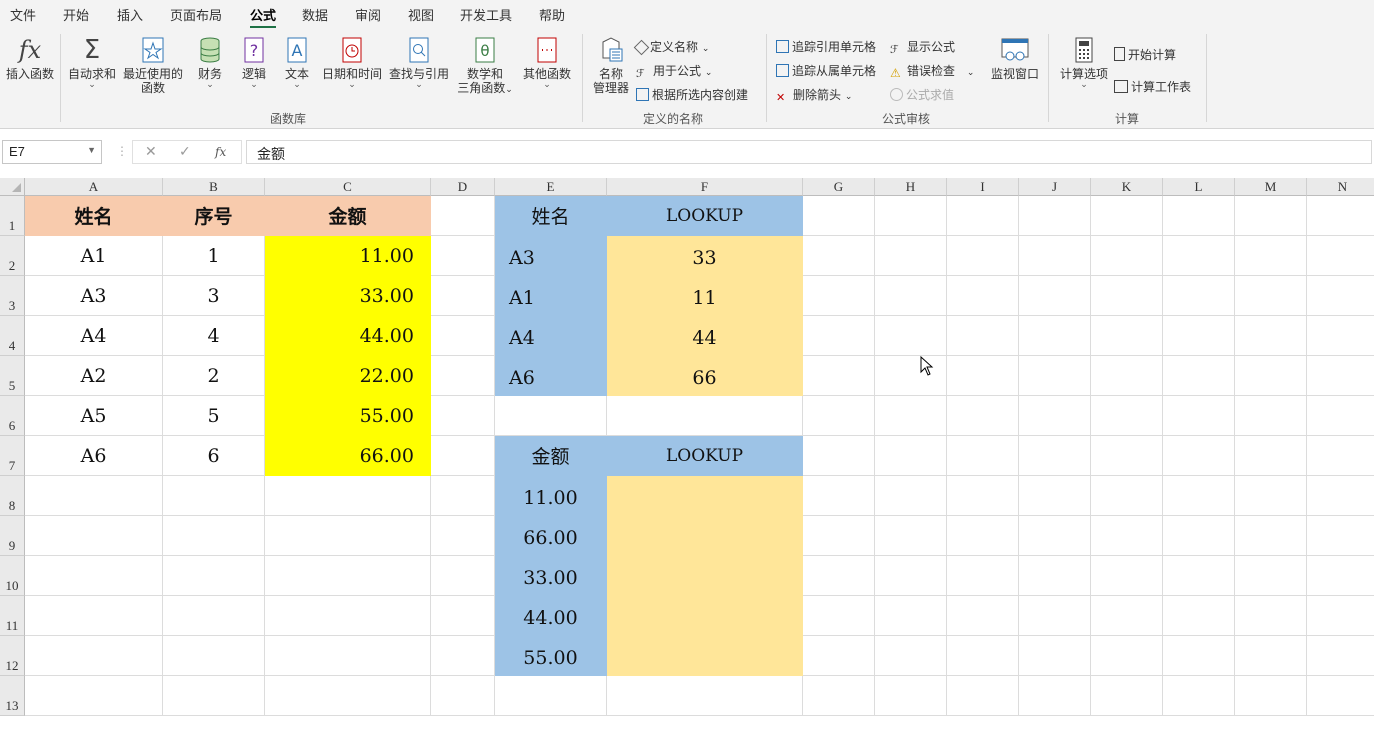 The height and width of the screenshot is (739, 1374). What do you see at coordinates (23, 14) in the screenshot?
I see `menu-file: 文件` at bounding box center [23, 14].